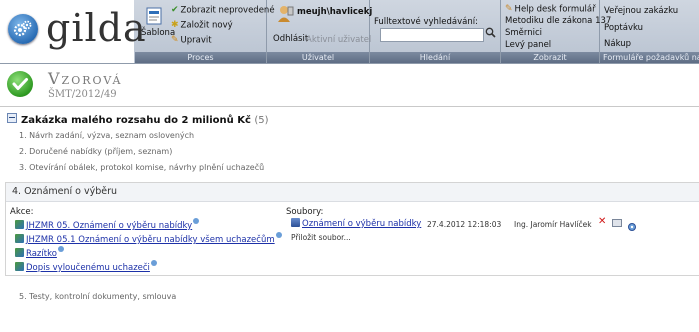  I want to click on action-link-razitko: Razítko, so click(39, 252).